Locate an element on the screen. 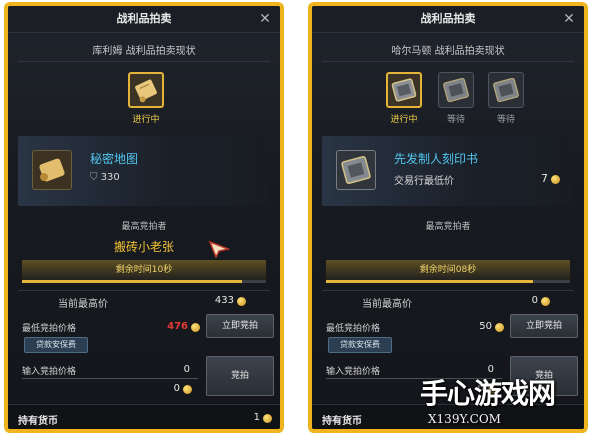 This screenshot has height=441, width=600. gear-score-value: 330 is located at coordinates (110, 177).